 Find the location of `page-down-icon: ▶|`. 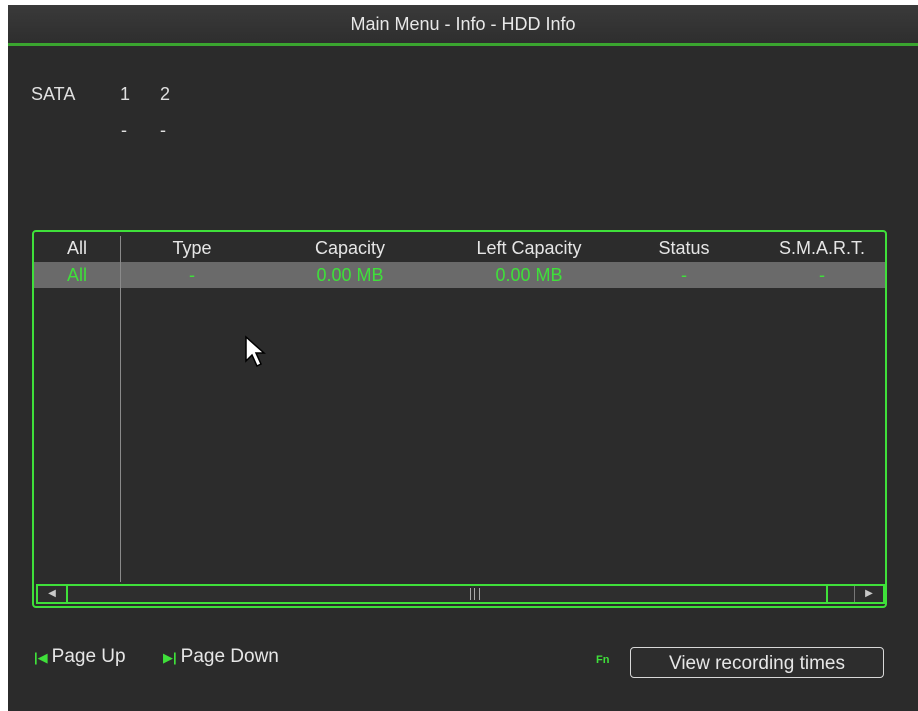

page-down-icon: ▶| is located at coordinates (170, 657).